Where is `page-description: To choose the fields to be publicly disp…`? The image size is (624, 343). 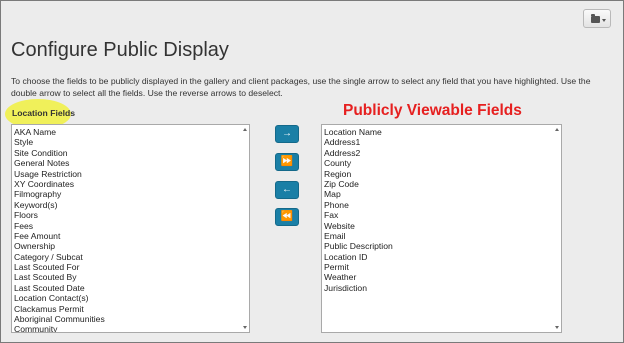 page-description: To choose the fields to be publicly disp… is located at coordinates (301, 87).